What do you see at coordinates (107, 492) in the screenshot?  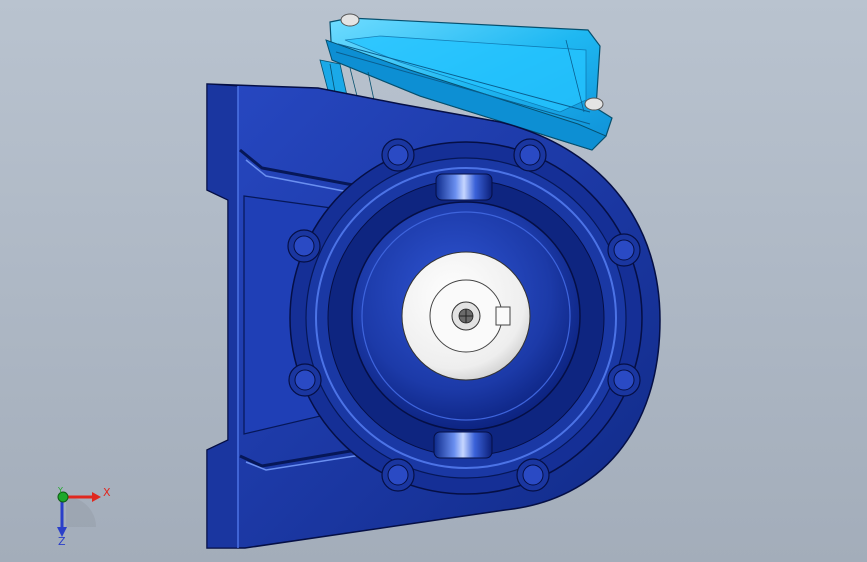 I see `x-axis-label: X` at bounding box center [107, 492].